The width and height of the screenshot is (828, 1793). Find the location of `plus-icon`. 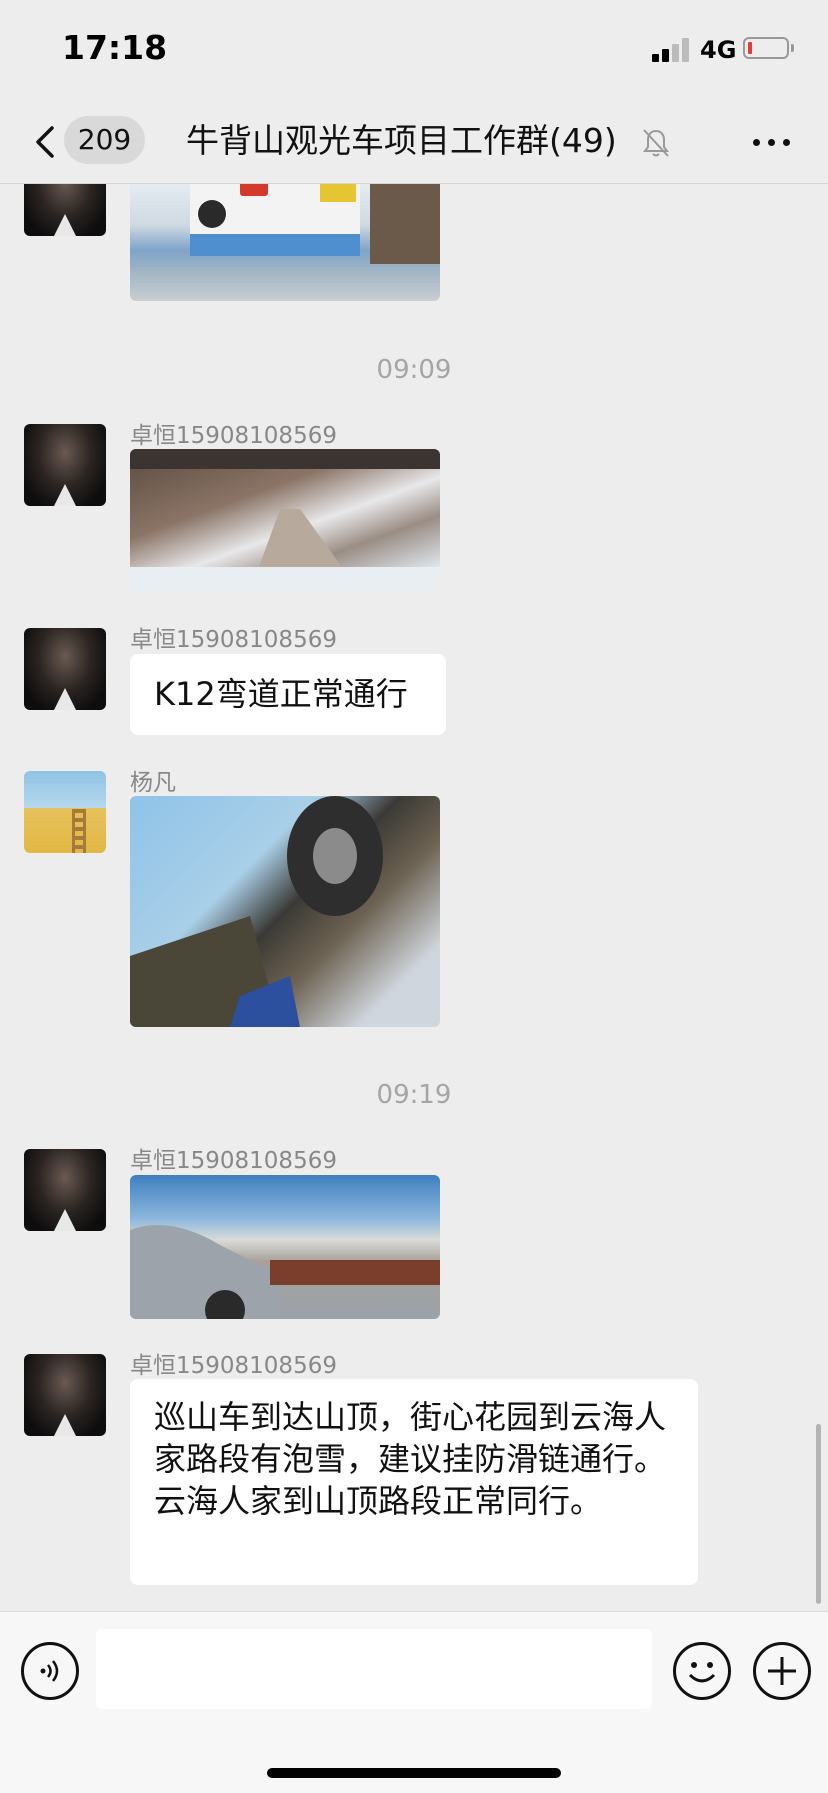

plus-icon is located at coordinates (782, 1671).